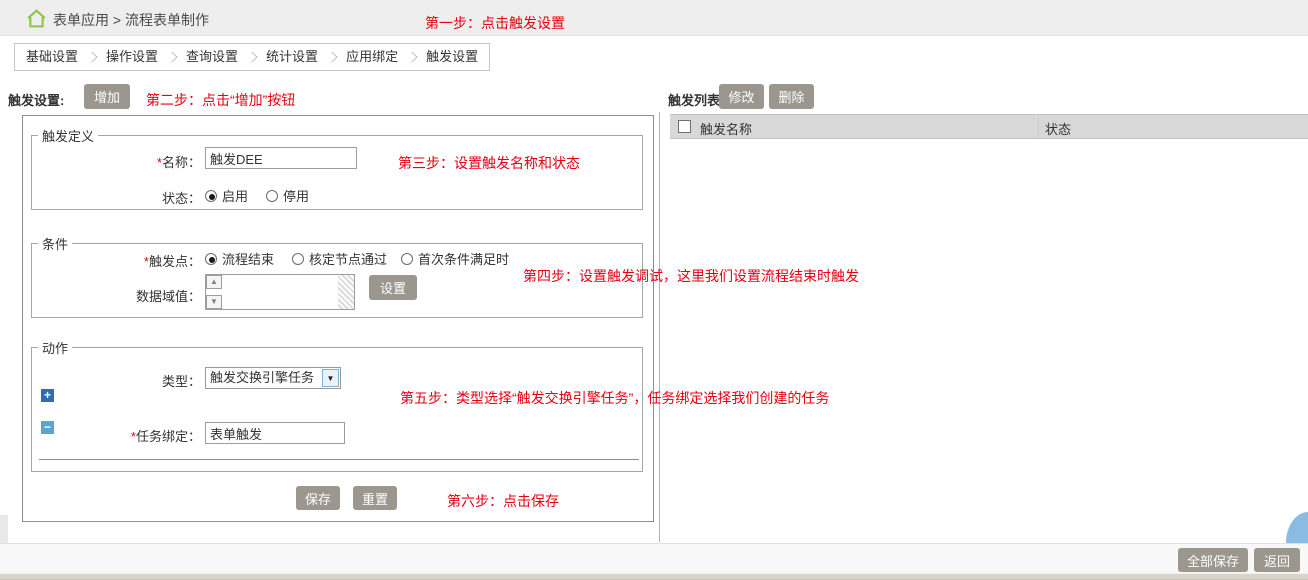 The image size is (1308, 580). Describe the element at coordinates (181, 198) in the screenshot. I see `status-label: 状态：` at that location.